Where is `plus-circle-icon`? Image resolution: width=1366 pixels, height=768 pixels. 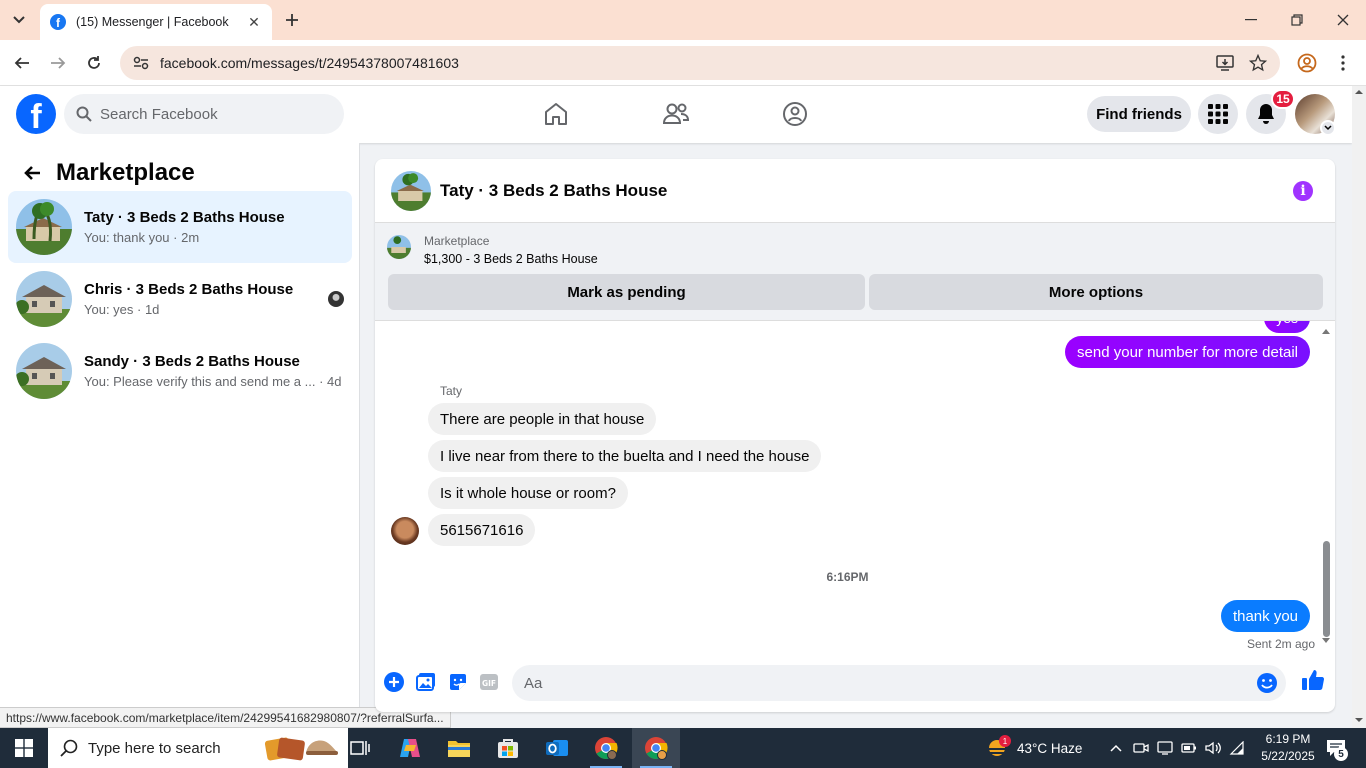 plus-circle-icon is located at coordinates (394, 682).